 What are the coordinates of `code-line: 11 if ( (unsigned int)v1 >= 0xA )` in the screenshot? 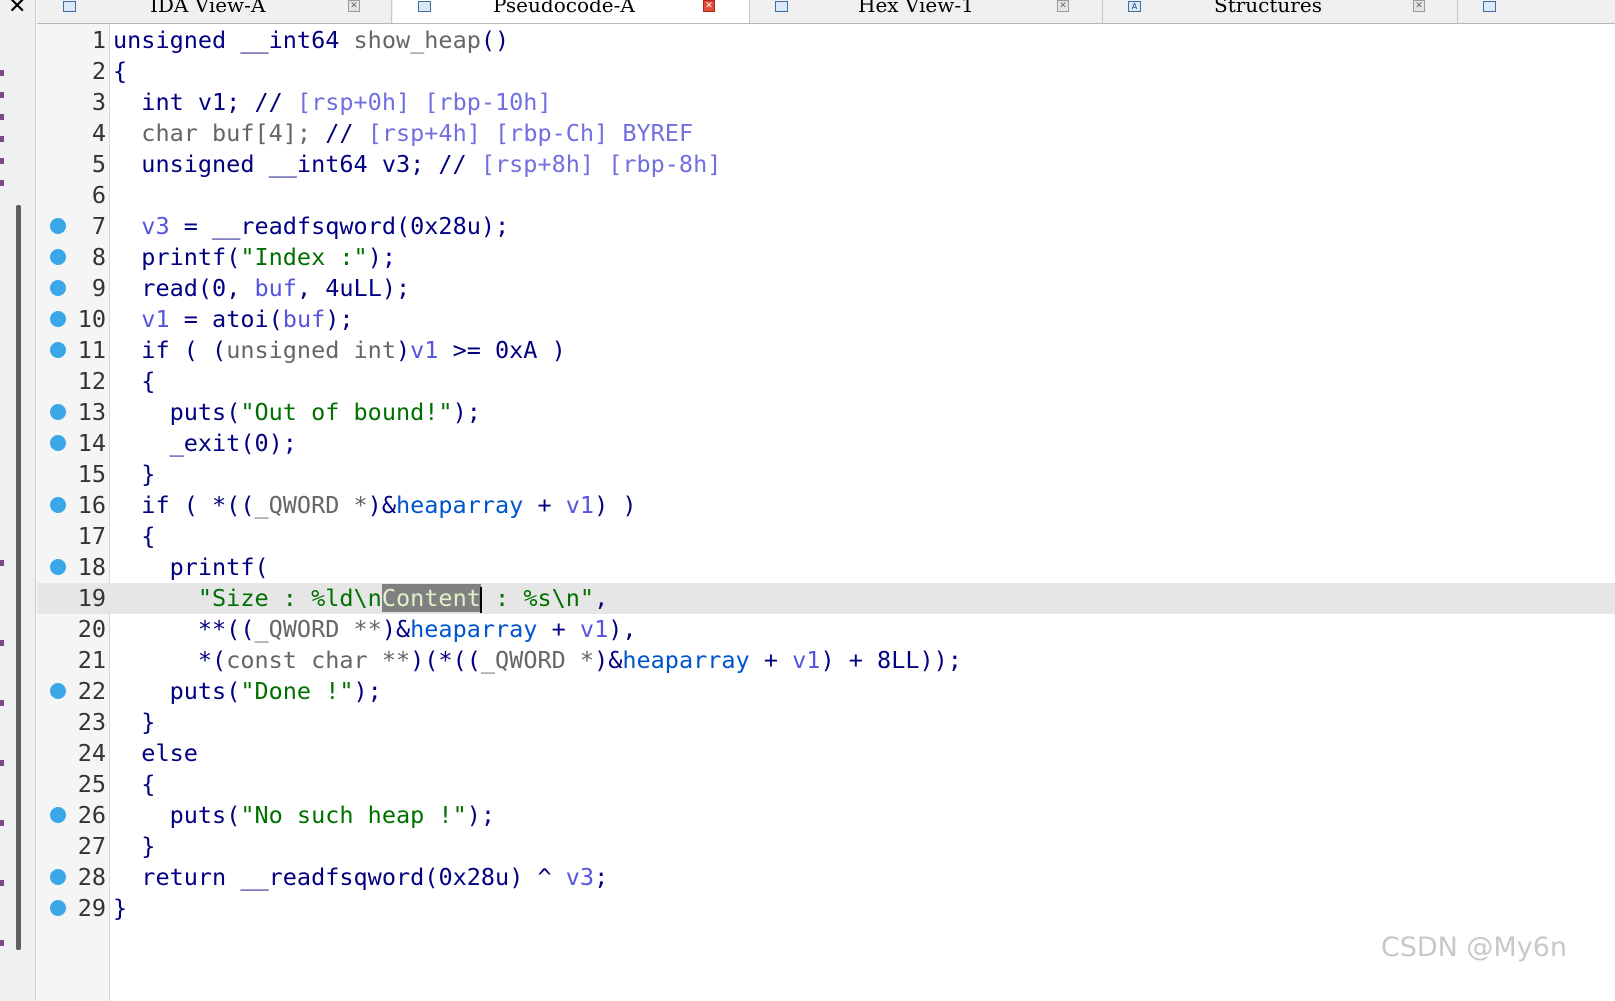 It's located at (826, 350).